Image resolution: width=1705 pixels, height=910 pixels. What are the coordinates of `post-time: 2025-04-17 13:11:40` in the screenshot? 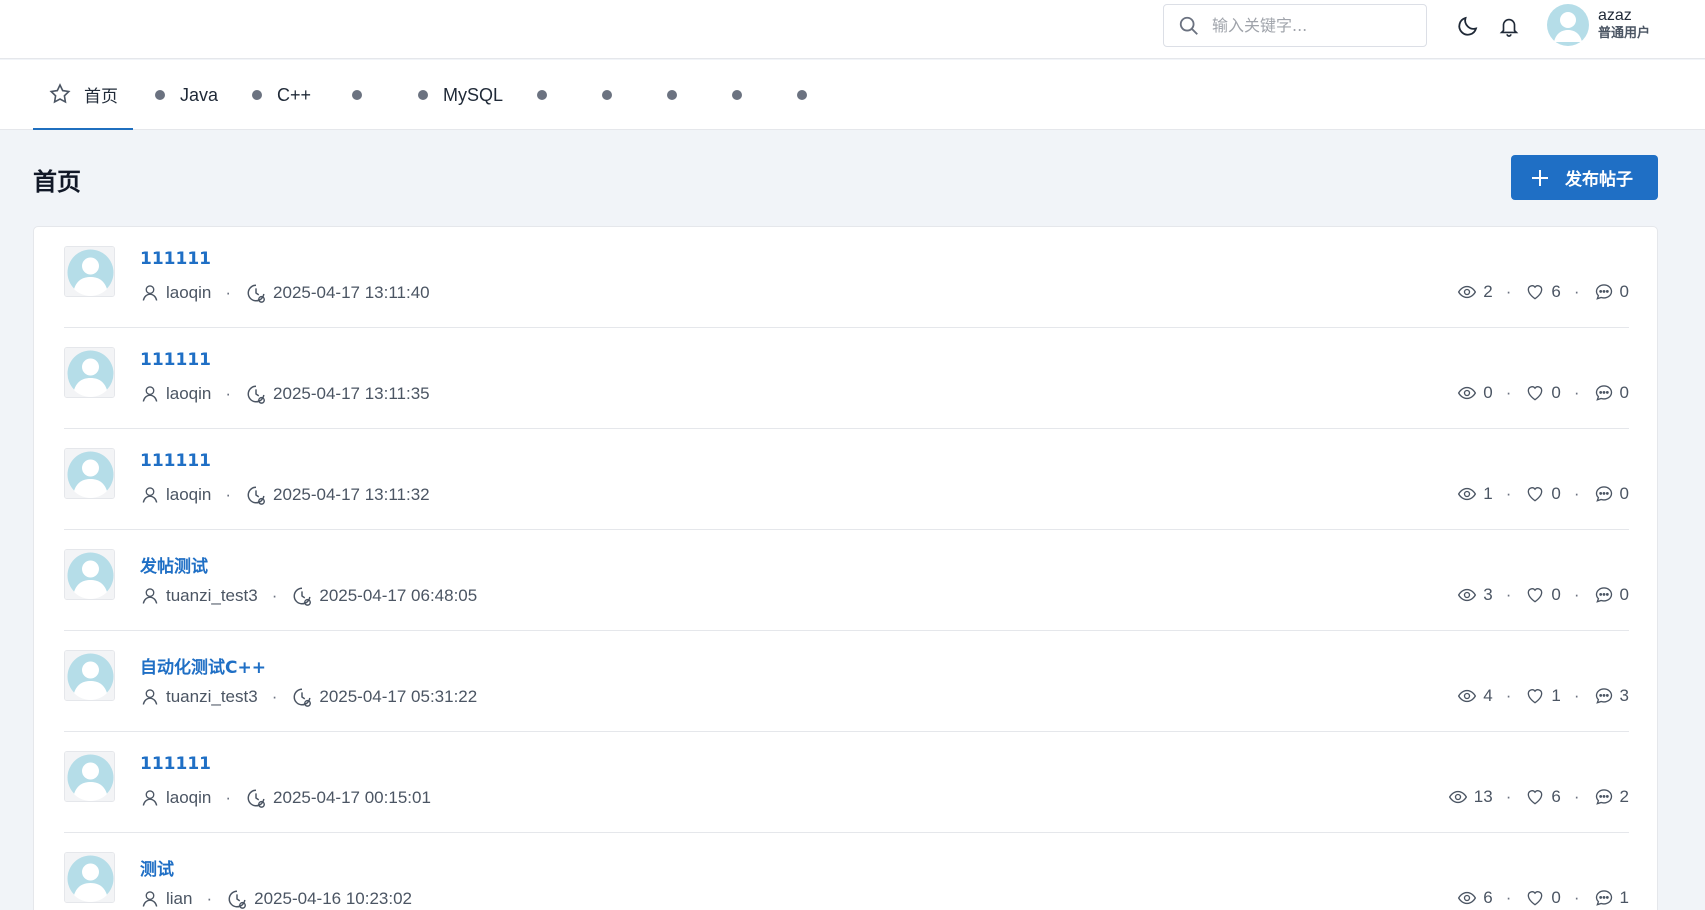 It's located at (351, 292).